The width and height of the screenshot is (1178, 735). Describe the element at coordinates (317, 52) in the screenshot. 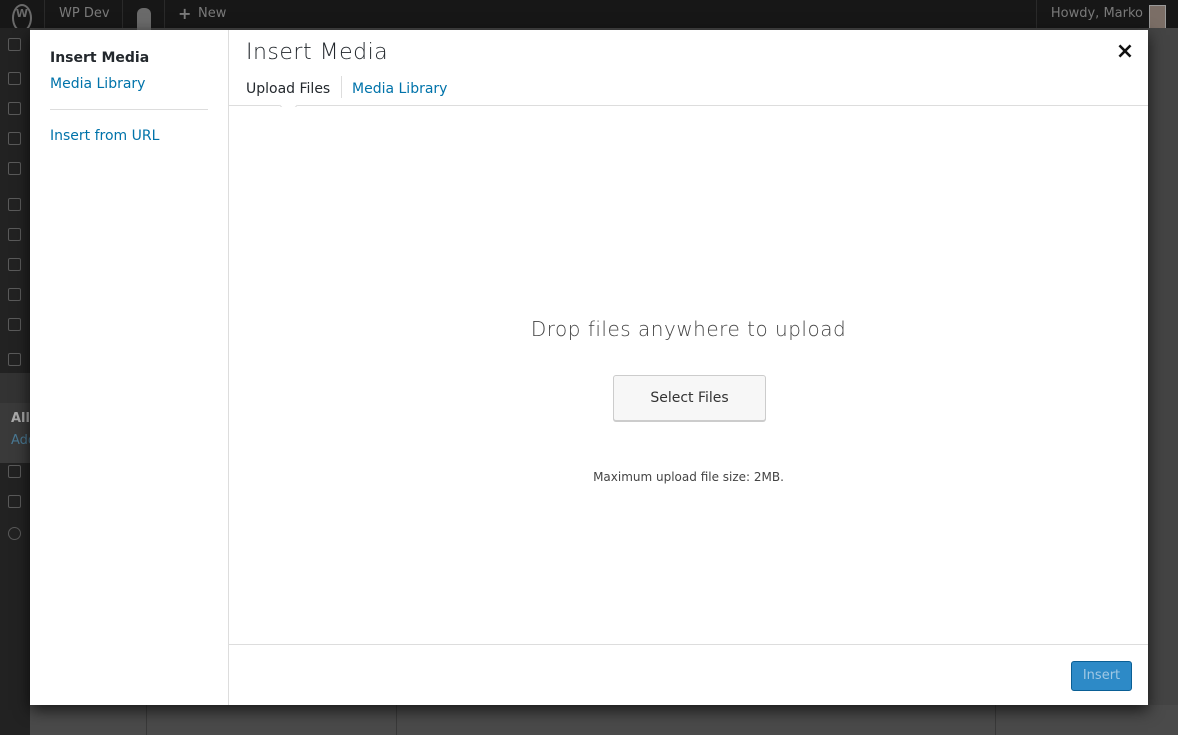

I see `page-title: Insert Media` at that location.